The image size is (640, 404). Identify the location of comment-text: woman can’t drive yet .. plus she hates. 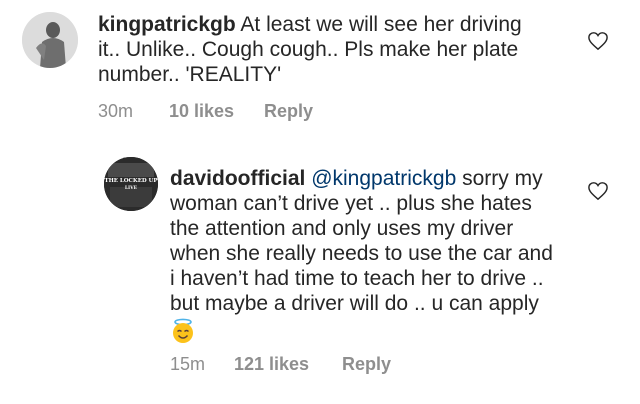
(351, 203).